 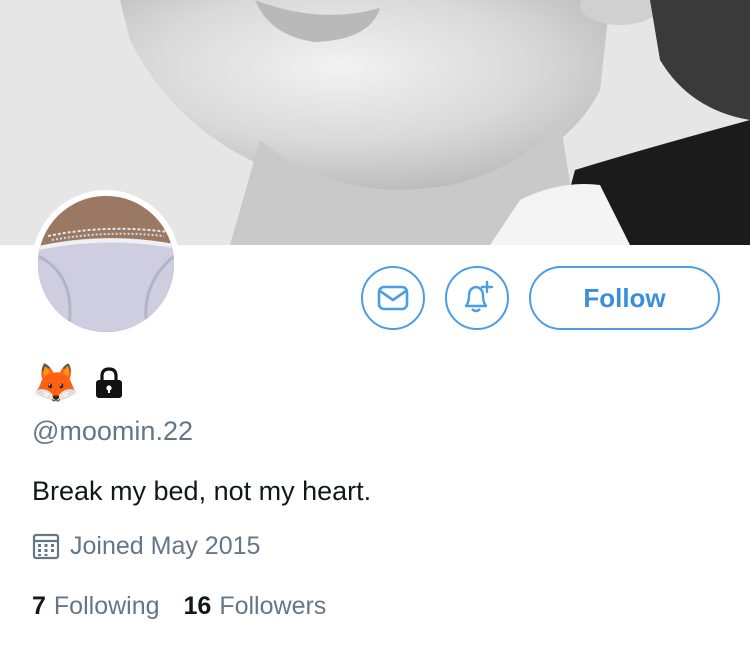 I want to click on envelope-icon, so click(x=393, y=298).